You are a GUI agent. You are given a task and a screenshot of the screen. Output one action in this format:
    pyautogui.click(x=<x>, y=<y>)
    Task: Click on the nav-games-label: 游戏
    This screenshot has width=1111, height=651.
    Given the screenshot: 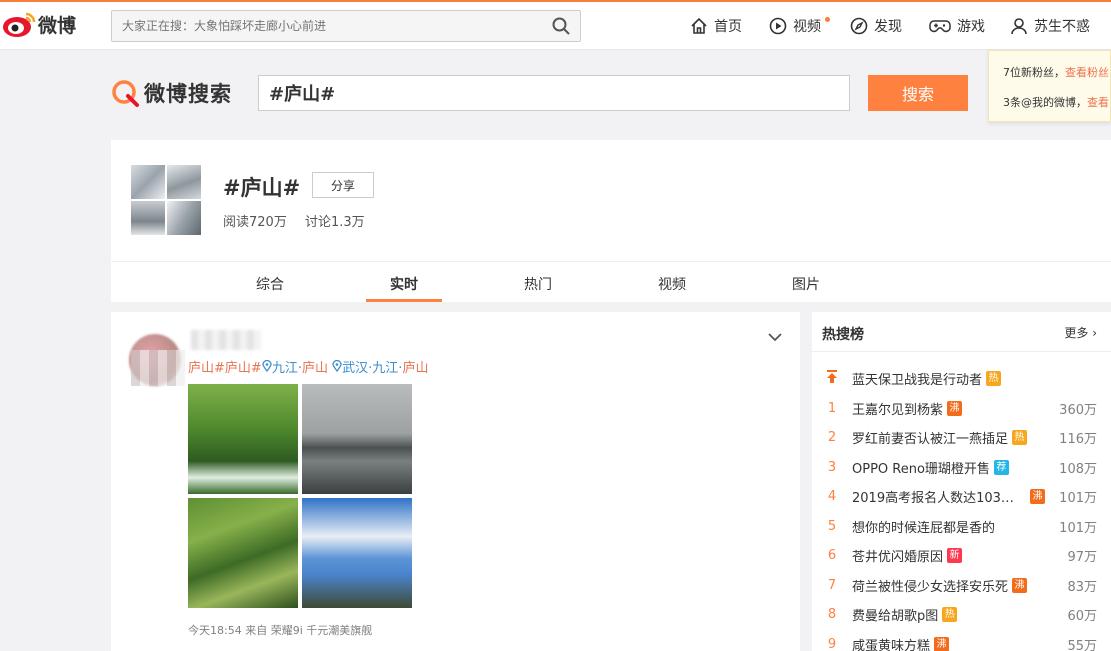 What is the action you would take?
    pyautogui.click(x=971, y=27)
    